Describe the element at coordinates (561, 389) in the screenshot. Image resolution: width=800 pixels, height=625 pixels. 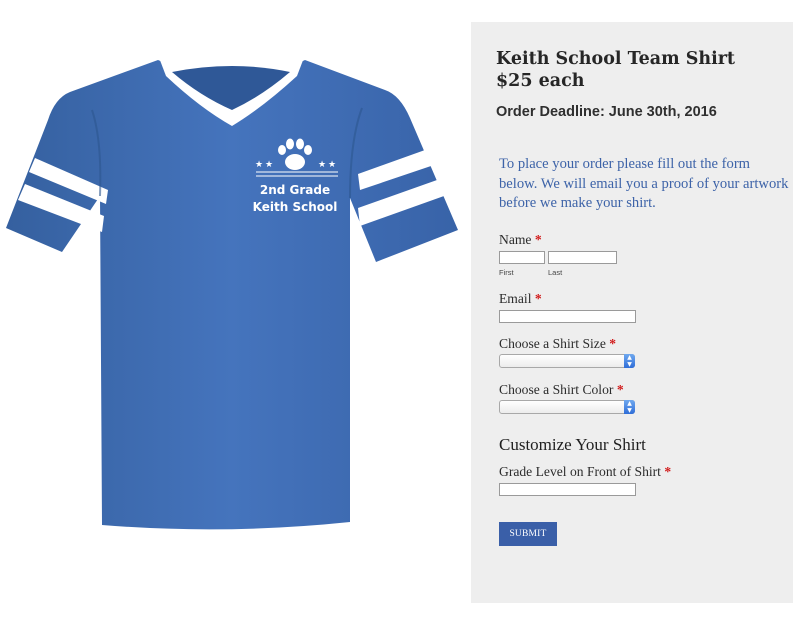
I see `shirt-color-label: Choose a Shirt Color *` at that location.